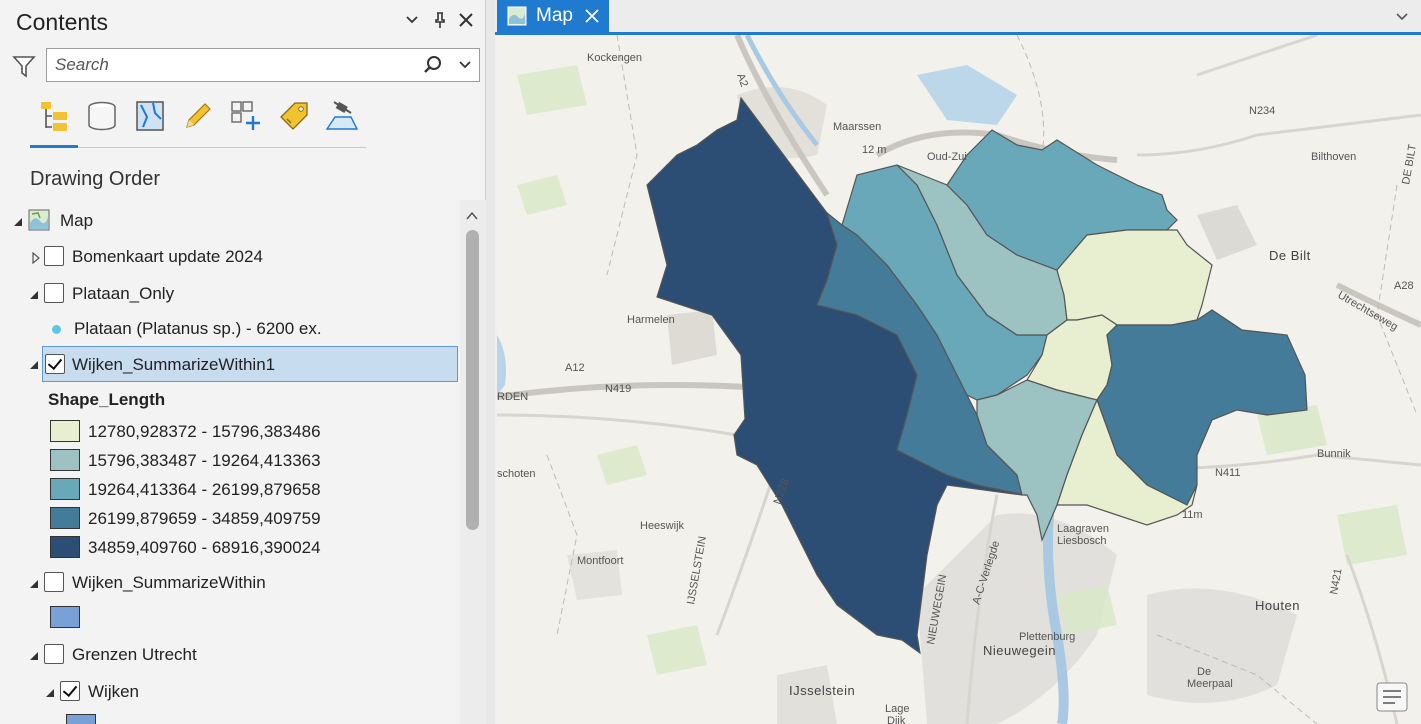  Describe the element at coordinates (592, 16) in the screenshot. I see `close-tab-icon` at that location.